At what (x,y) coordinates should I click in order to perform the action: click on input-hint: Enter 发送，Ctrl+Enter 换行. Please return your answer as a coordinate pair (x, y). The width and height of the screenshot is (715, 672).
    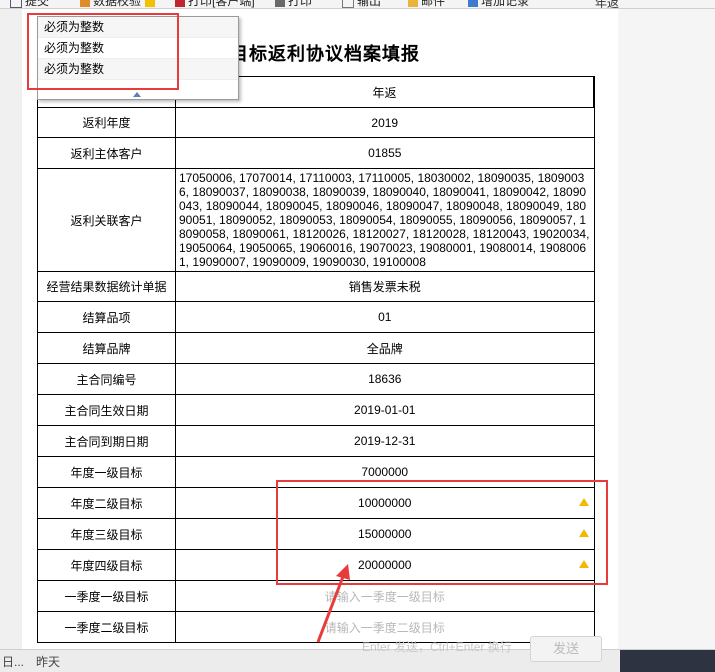
    Looking at the image, I should click on (437, 647).